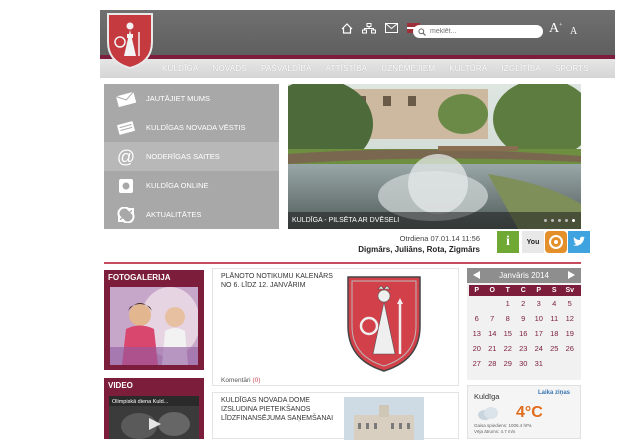 This screenshot has height=442, width=630. What do you see at coordinates (555, 303) in the screenshot?
I see `calendar-day: 4` at bounding box center [555, 303].